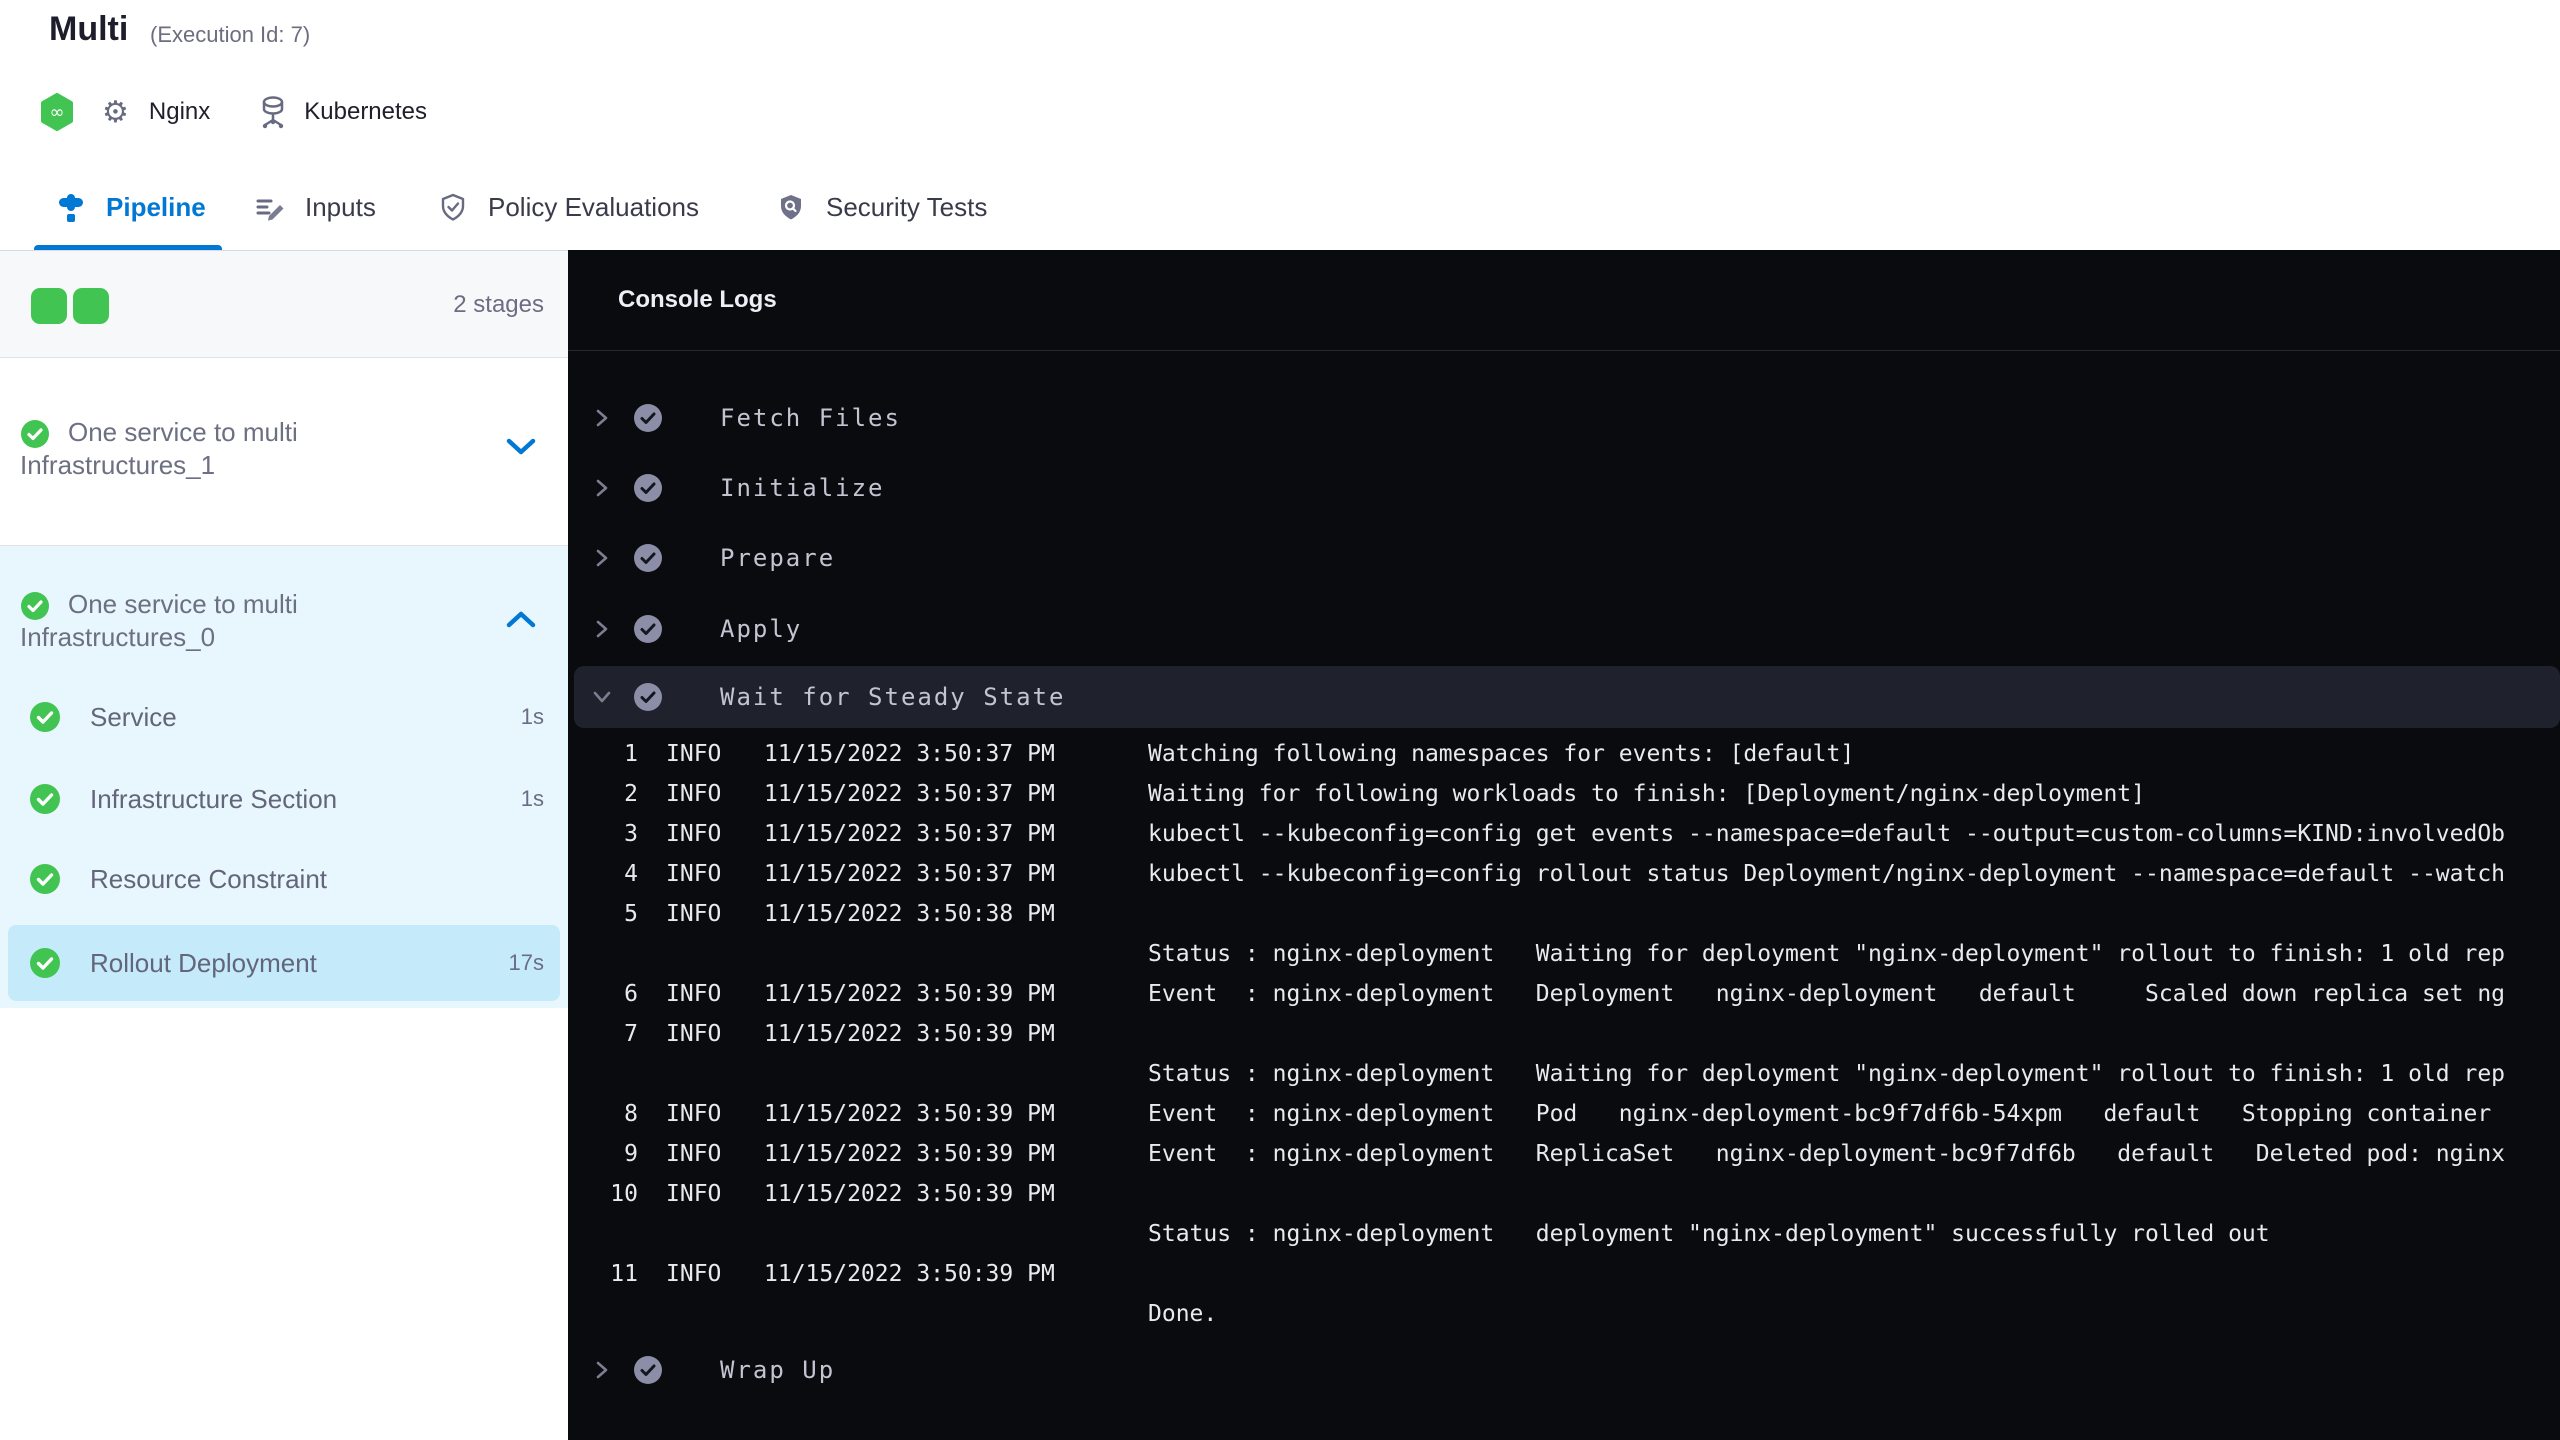  What do you see at coordinates (631, 1034) in the screenshot?
I see `log-line-number: 7` at bounding box center [631, 1034].